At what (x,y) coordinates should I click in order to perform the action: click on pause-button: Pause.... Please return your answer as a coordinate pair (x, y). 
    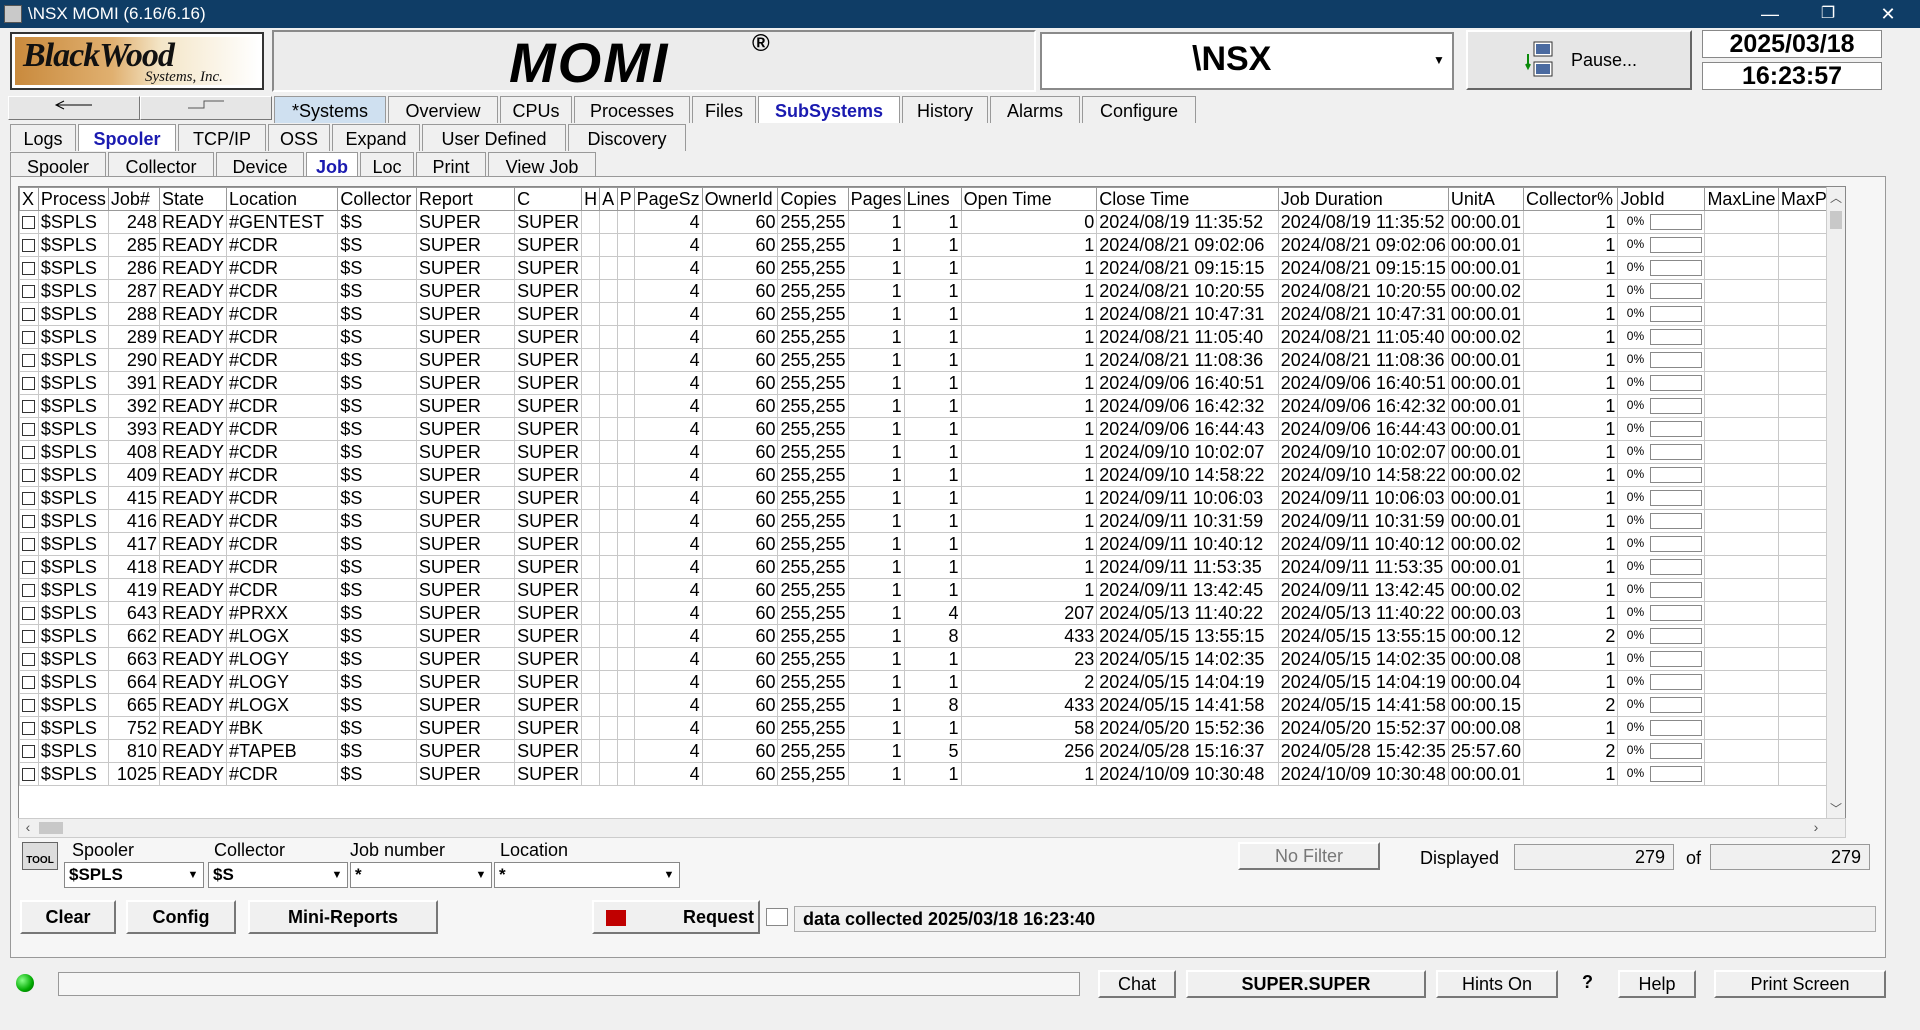
    Looking at the image, I should click on (1579, 60).